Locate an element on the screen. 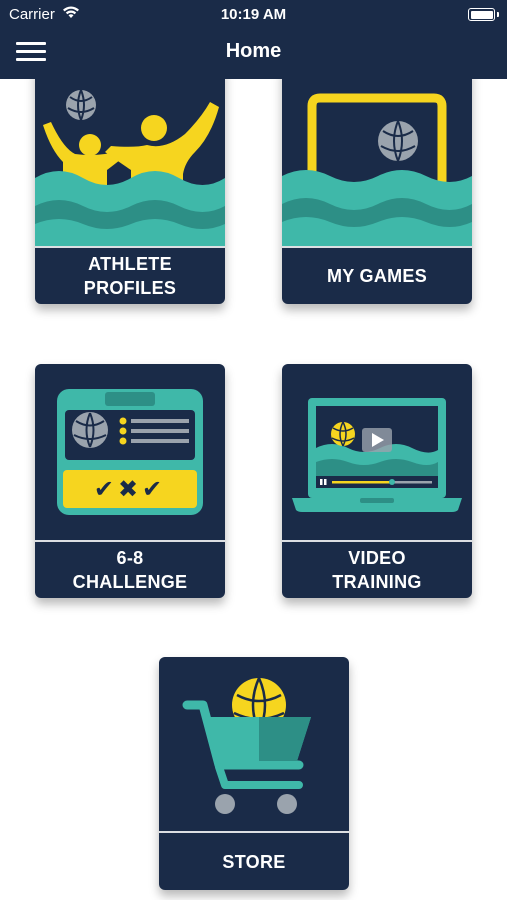  my-games-label: MY GAMES is located at coordinates (377, 276).